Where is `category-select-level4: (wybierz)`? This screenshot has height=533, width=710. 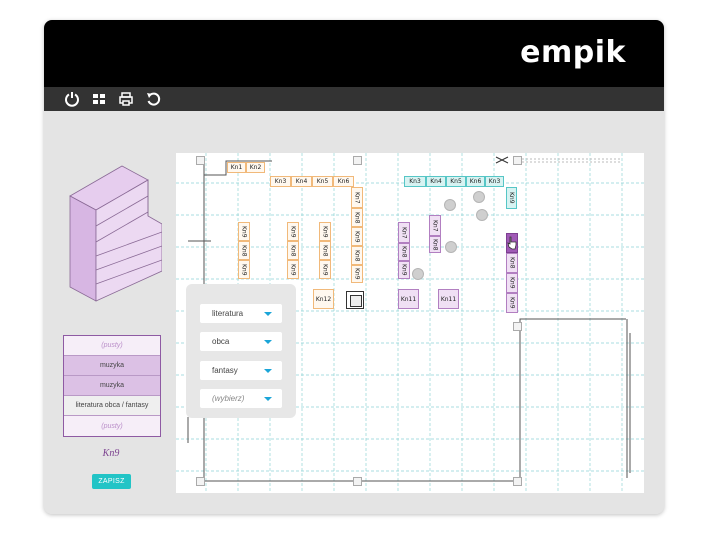 category-select-level4: (wybierz) is located at coordinates (241, 398).